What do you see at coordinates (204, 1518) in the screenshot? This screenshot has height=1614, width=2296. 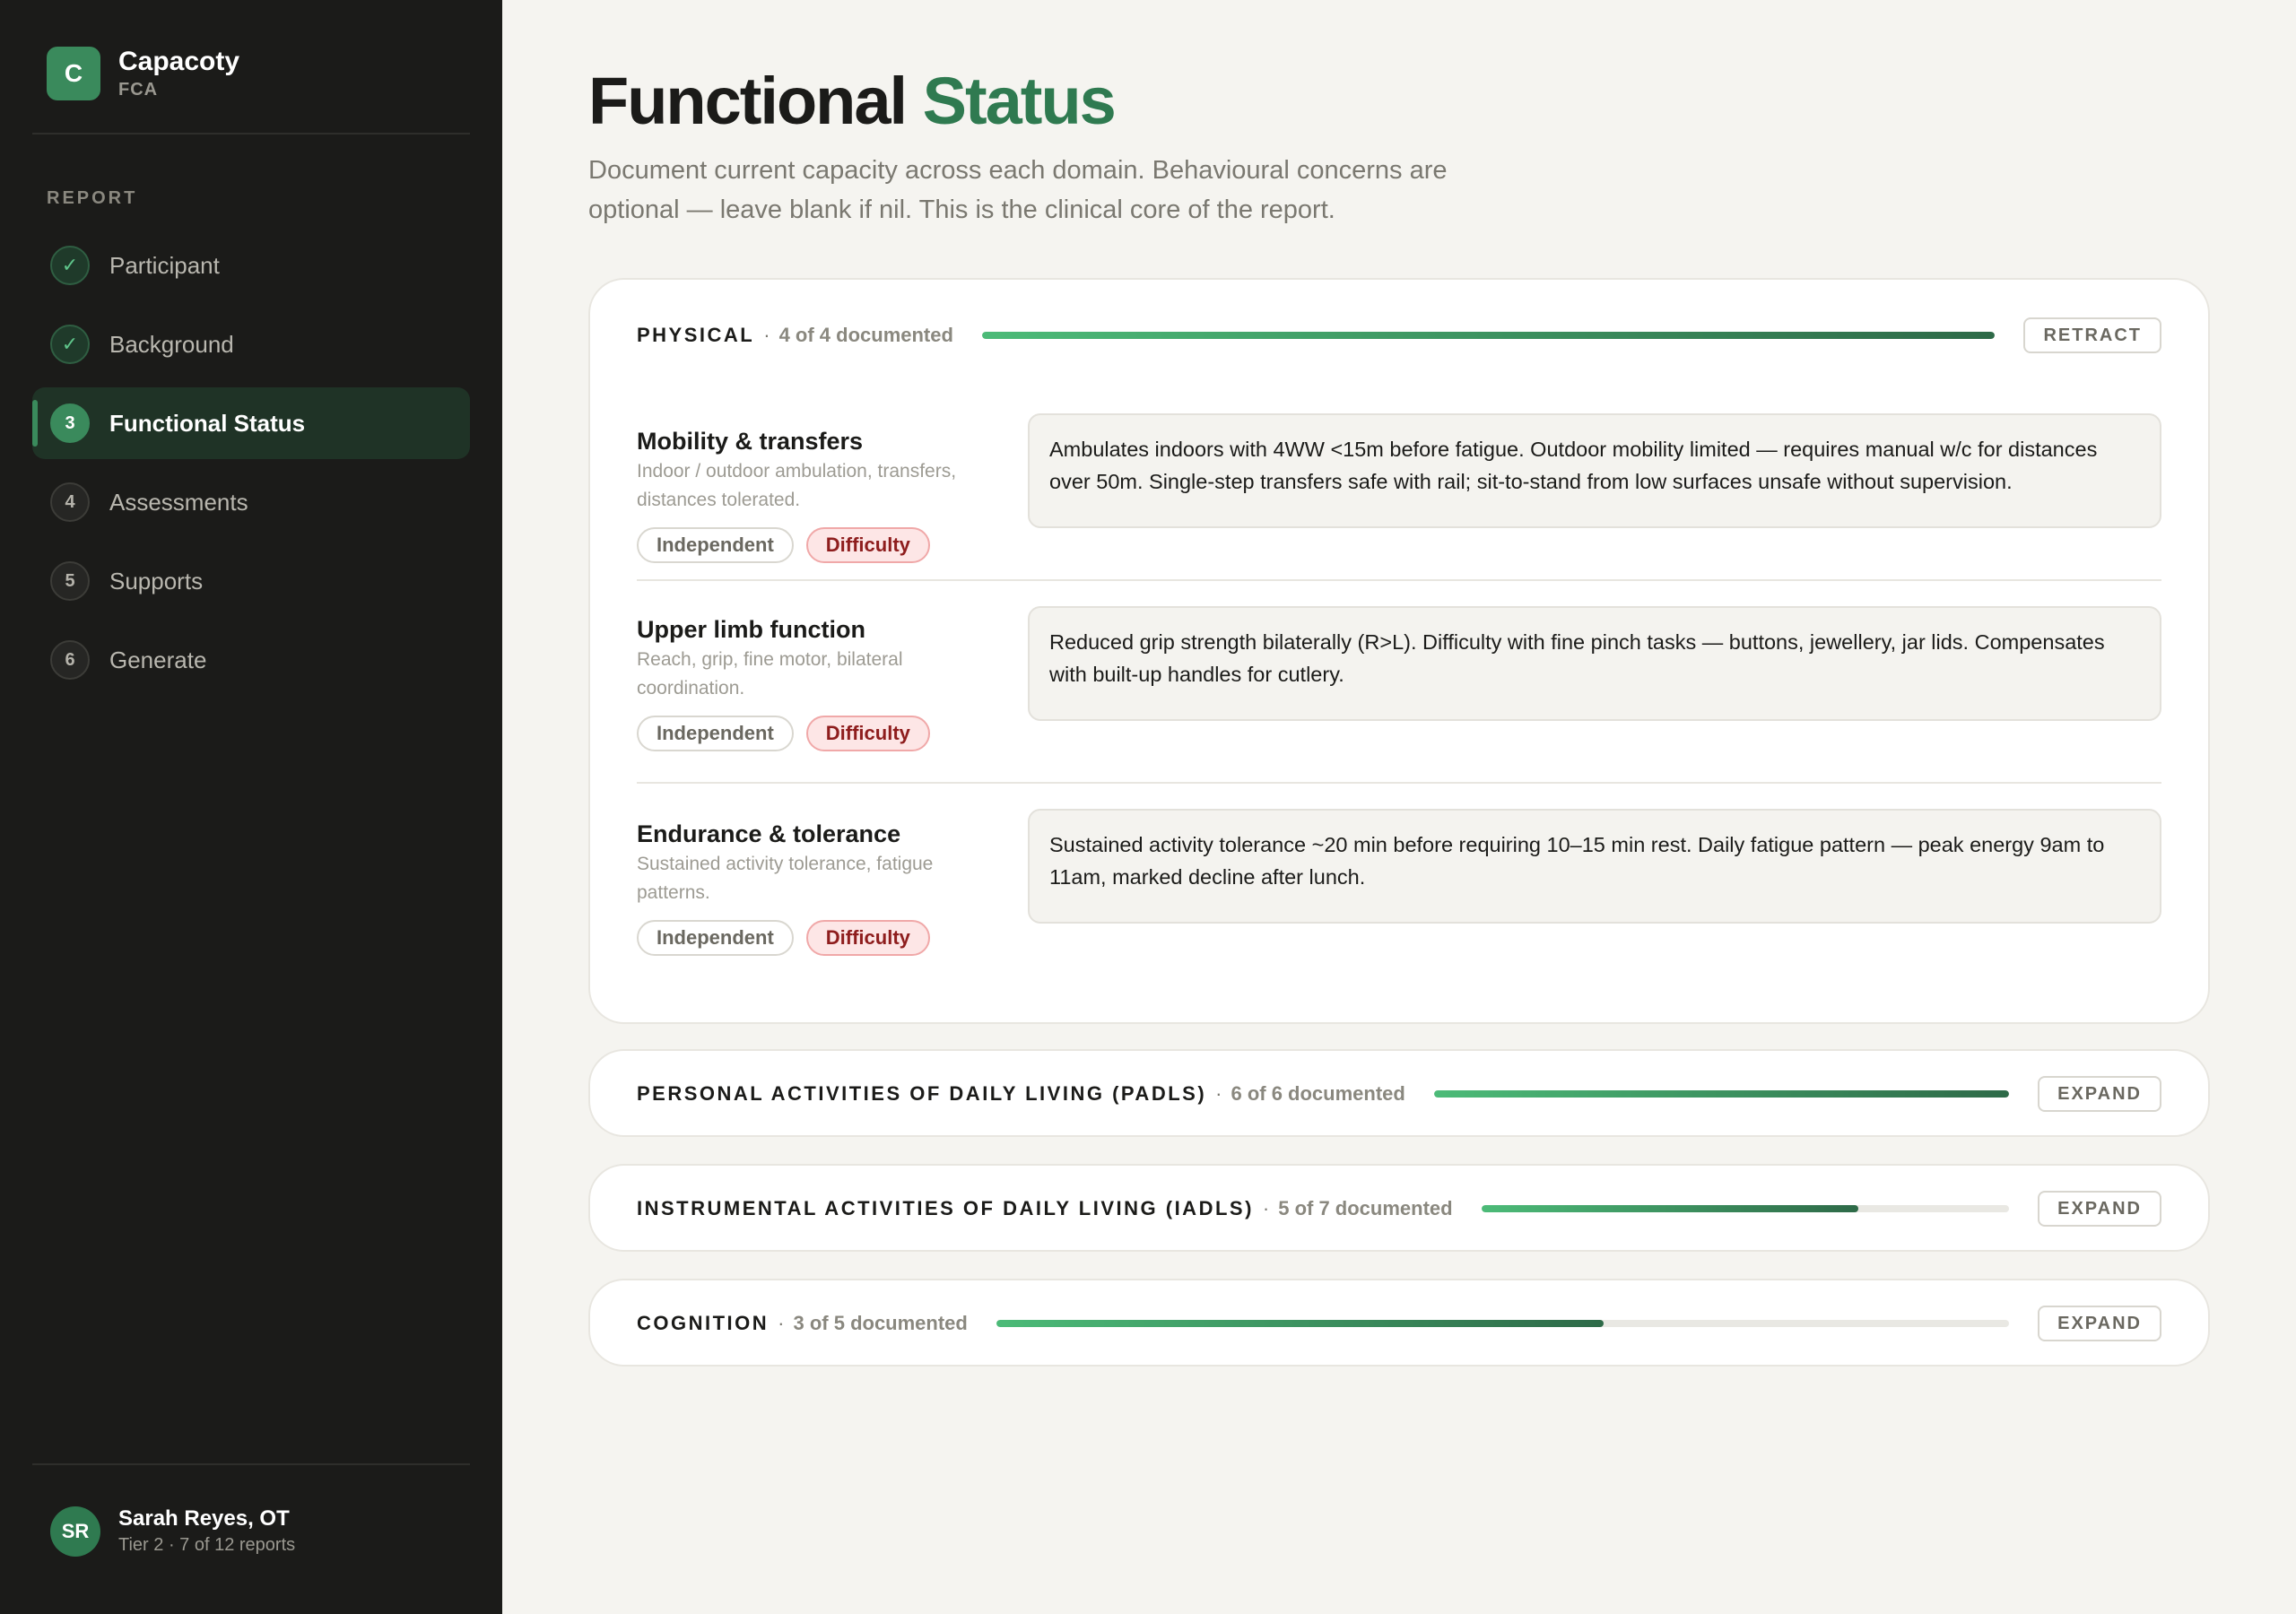 I see `user-name: Sarah Reyes, OT` at bounding box center [204, 1518].